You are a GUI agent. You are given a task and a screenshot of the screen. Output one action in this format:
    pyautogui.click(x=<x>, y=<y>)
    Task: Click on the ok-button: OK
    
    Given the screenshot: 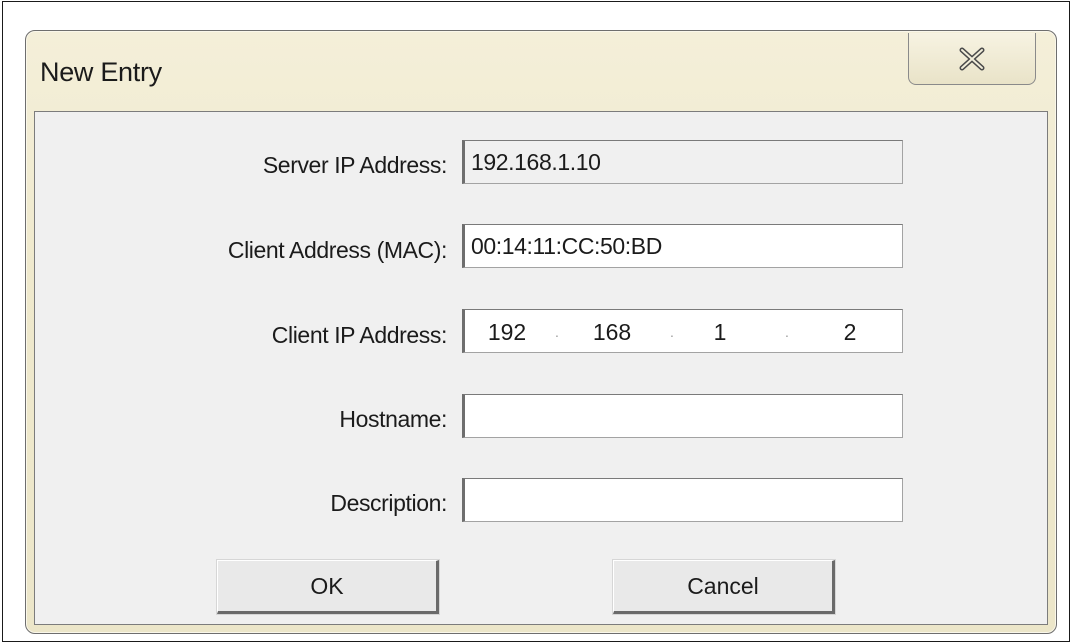 What is the action you would take?
    pyautogui.click(x=328, y=587)
    